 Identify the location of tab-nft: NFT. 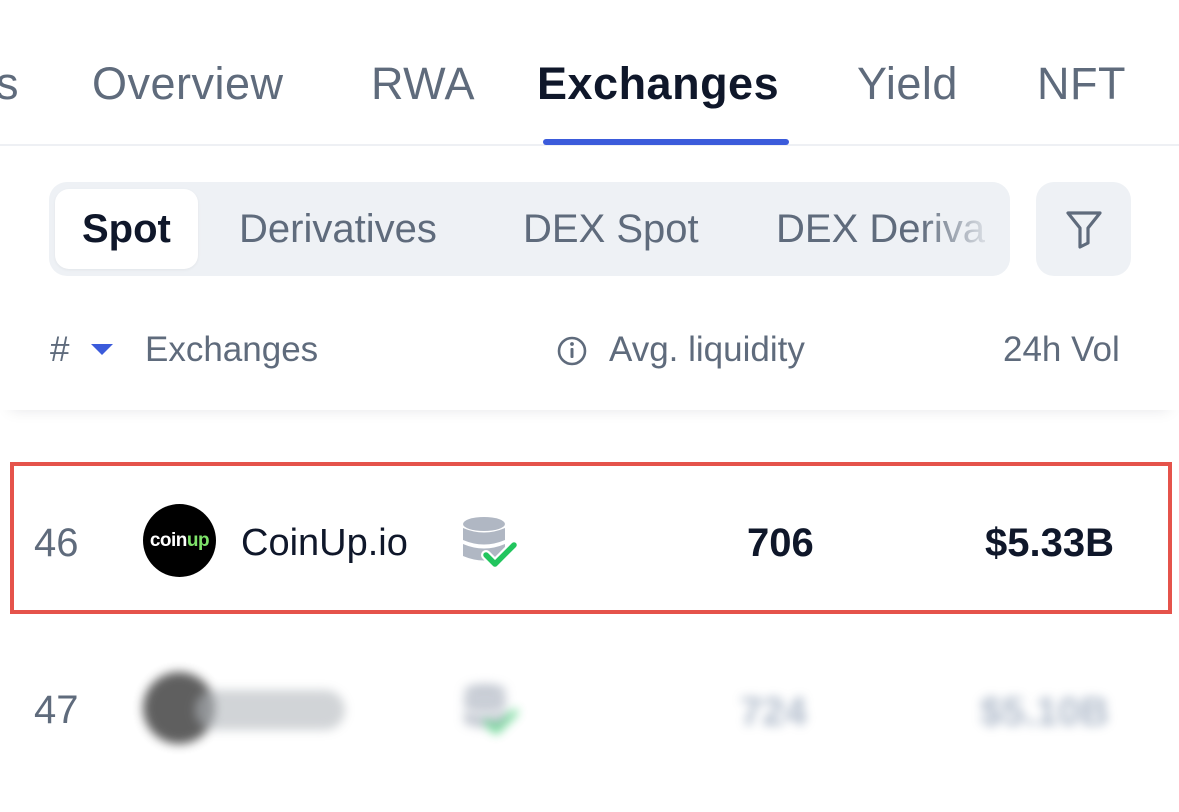
(1081, 84).